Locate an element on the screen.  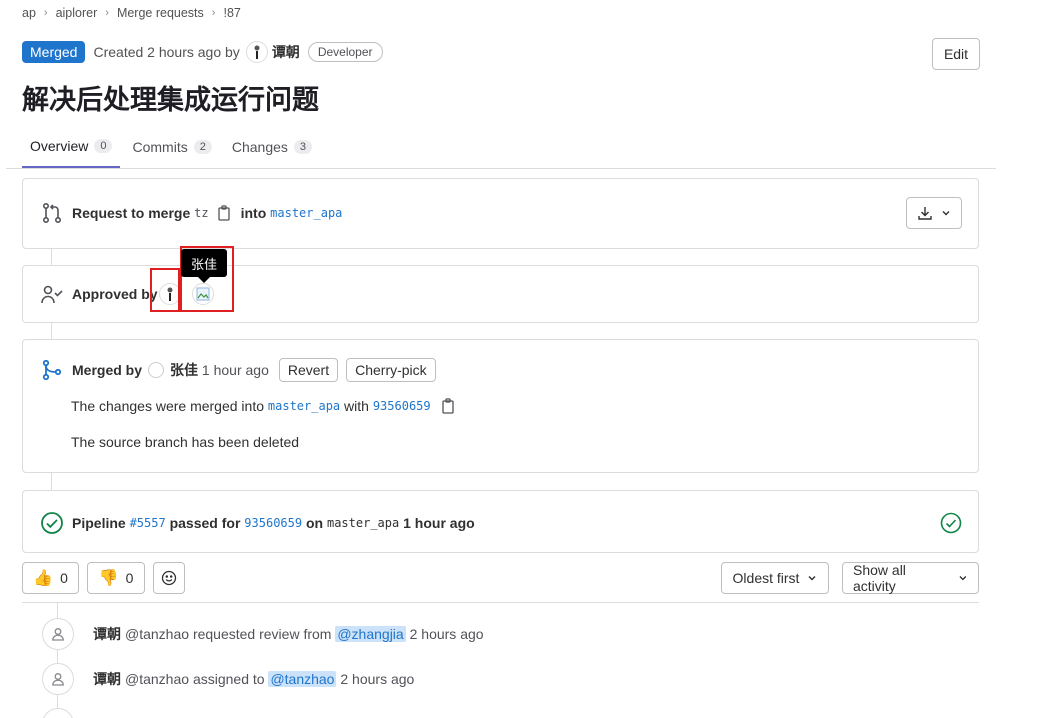
tab-overview: Overview 0 is located at coordinates (71, 147).